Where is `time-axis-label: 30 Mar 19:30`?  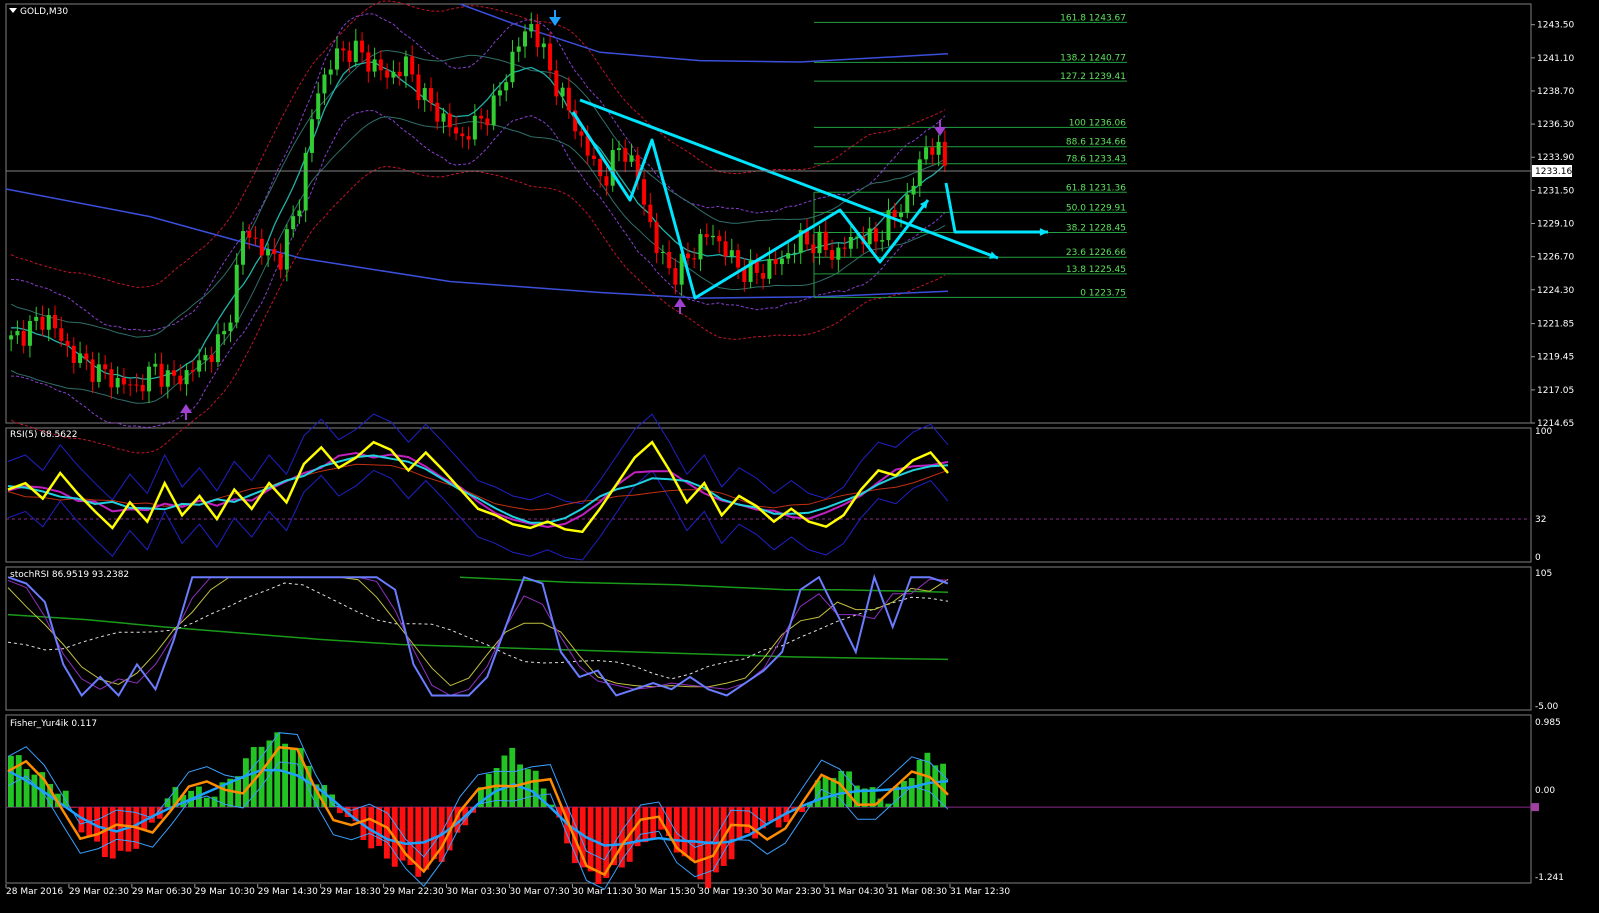 time-axis-label: 30 Mar 19:30 is located at coordinates (728, 892).